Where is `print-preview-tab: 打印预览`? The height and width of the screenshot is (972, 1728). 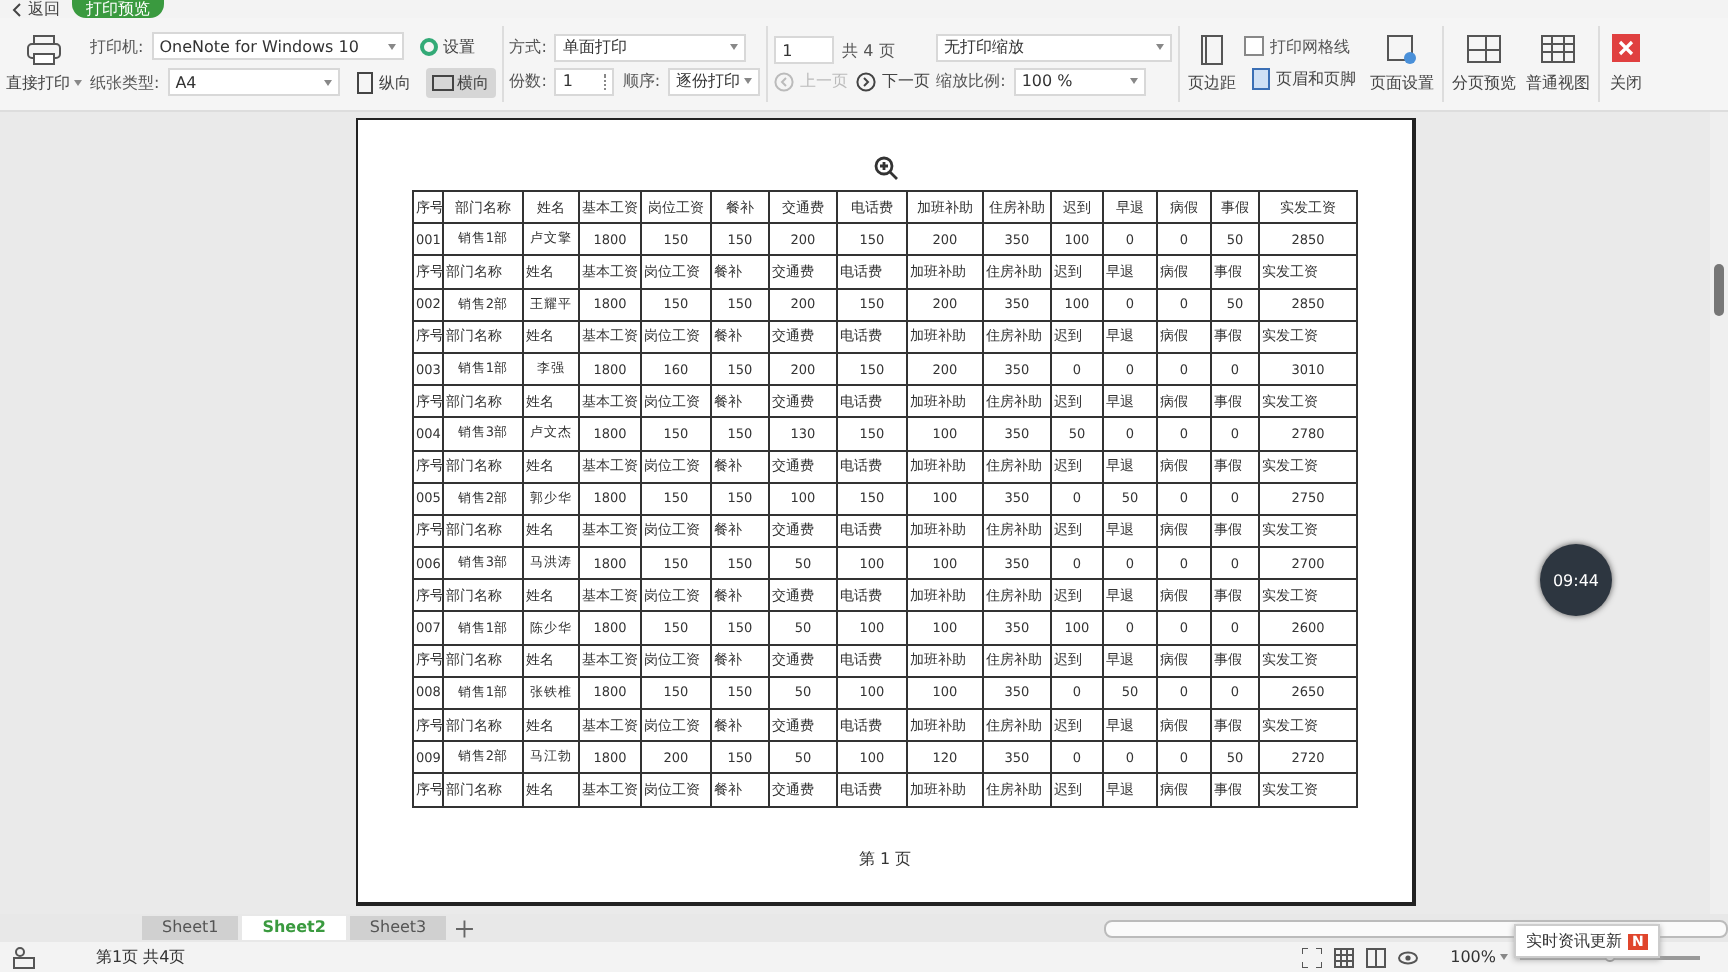
print-preview-tab: 打印预览 is located at coordinates (118, 9).